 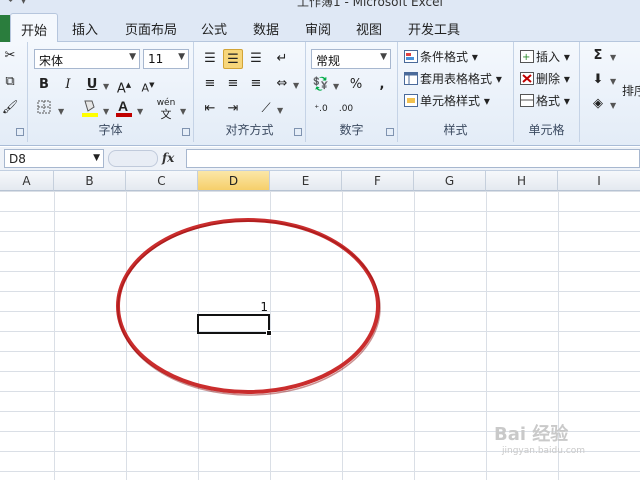 I want to click on watermark: Bai 经验 jingyan.baidu.com, so click(x=539, y=438).